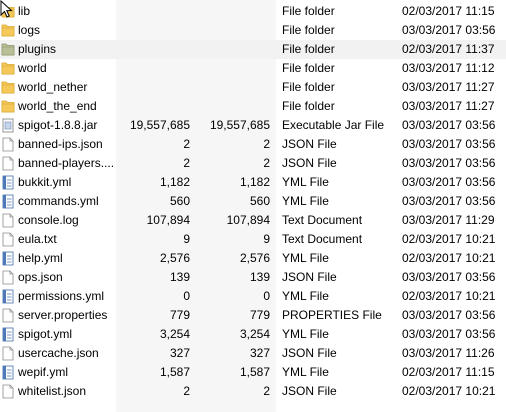 The width and height of the screenshot is (506, 412). Describe the element at coordinates (8, 125) in the screenshot. I see `jar-icon` at that location.